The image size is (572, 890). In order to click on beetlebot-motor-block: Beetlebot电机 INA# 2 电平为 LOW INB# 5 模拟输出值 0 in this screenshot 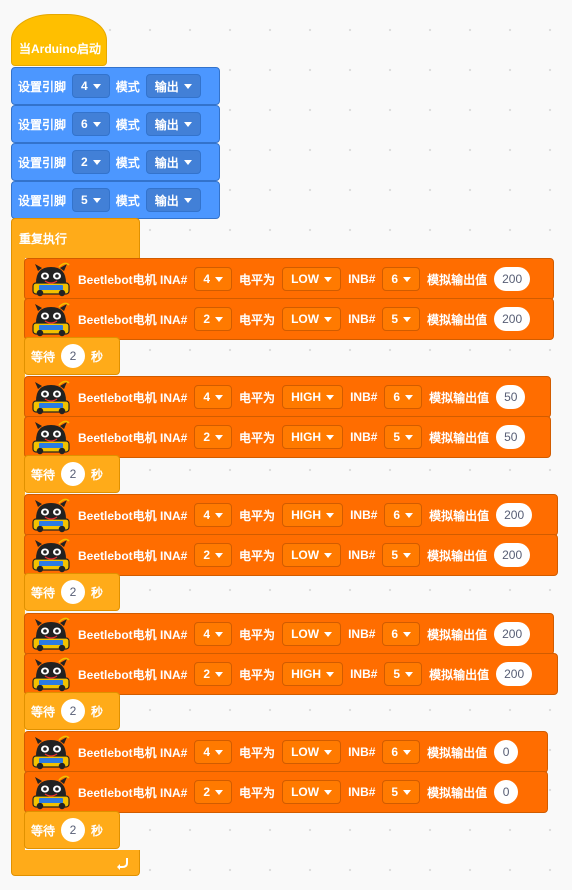, I will do `click(286, 792)`.